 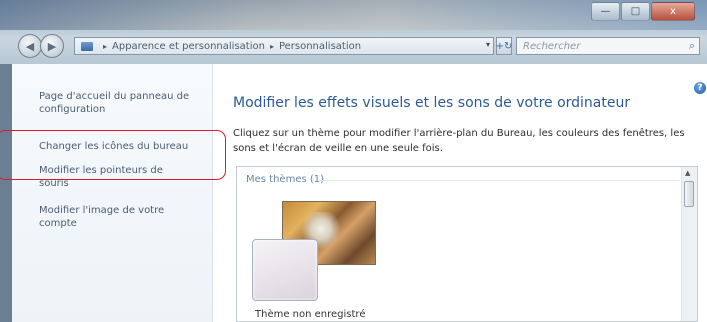 What do you see at coordinates (114, 217) in the screenshot?
I see `sidebar-link-account-picture: Modifier l'image de votre compte` at bounding box center [114, 217].